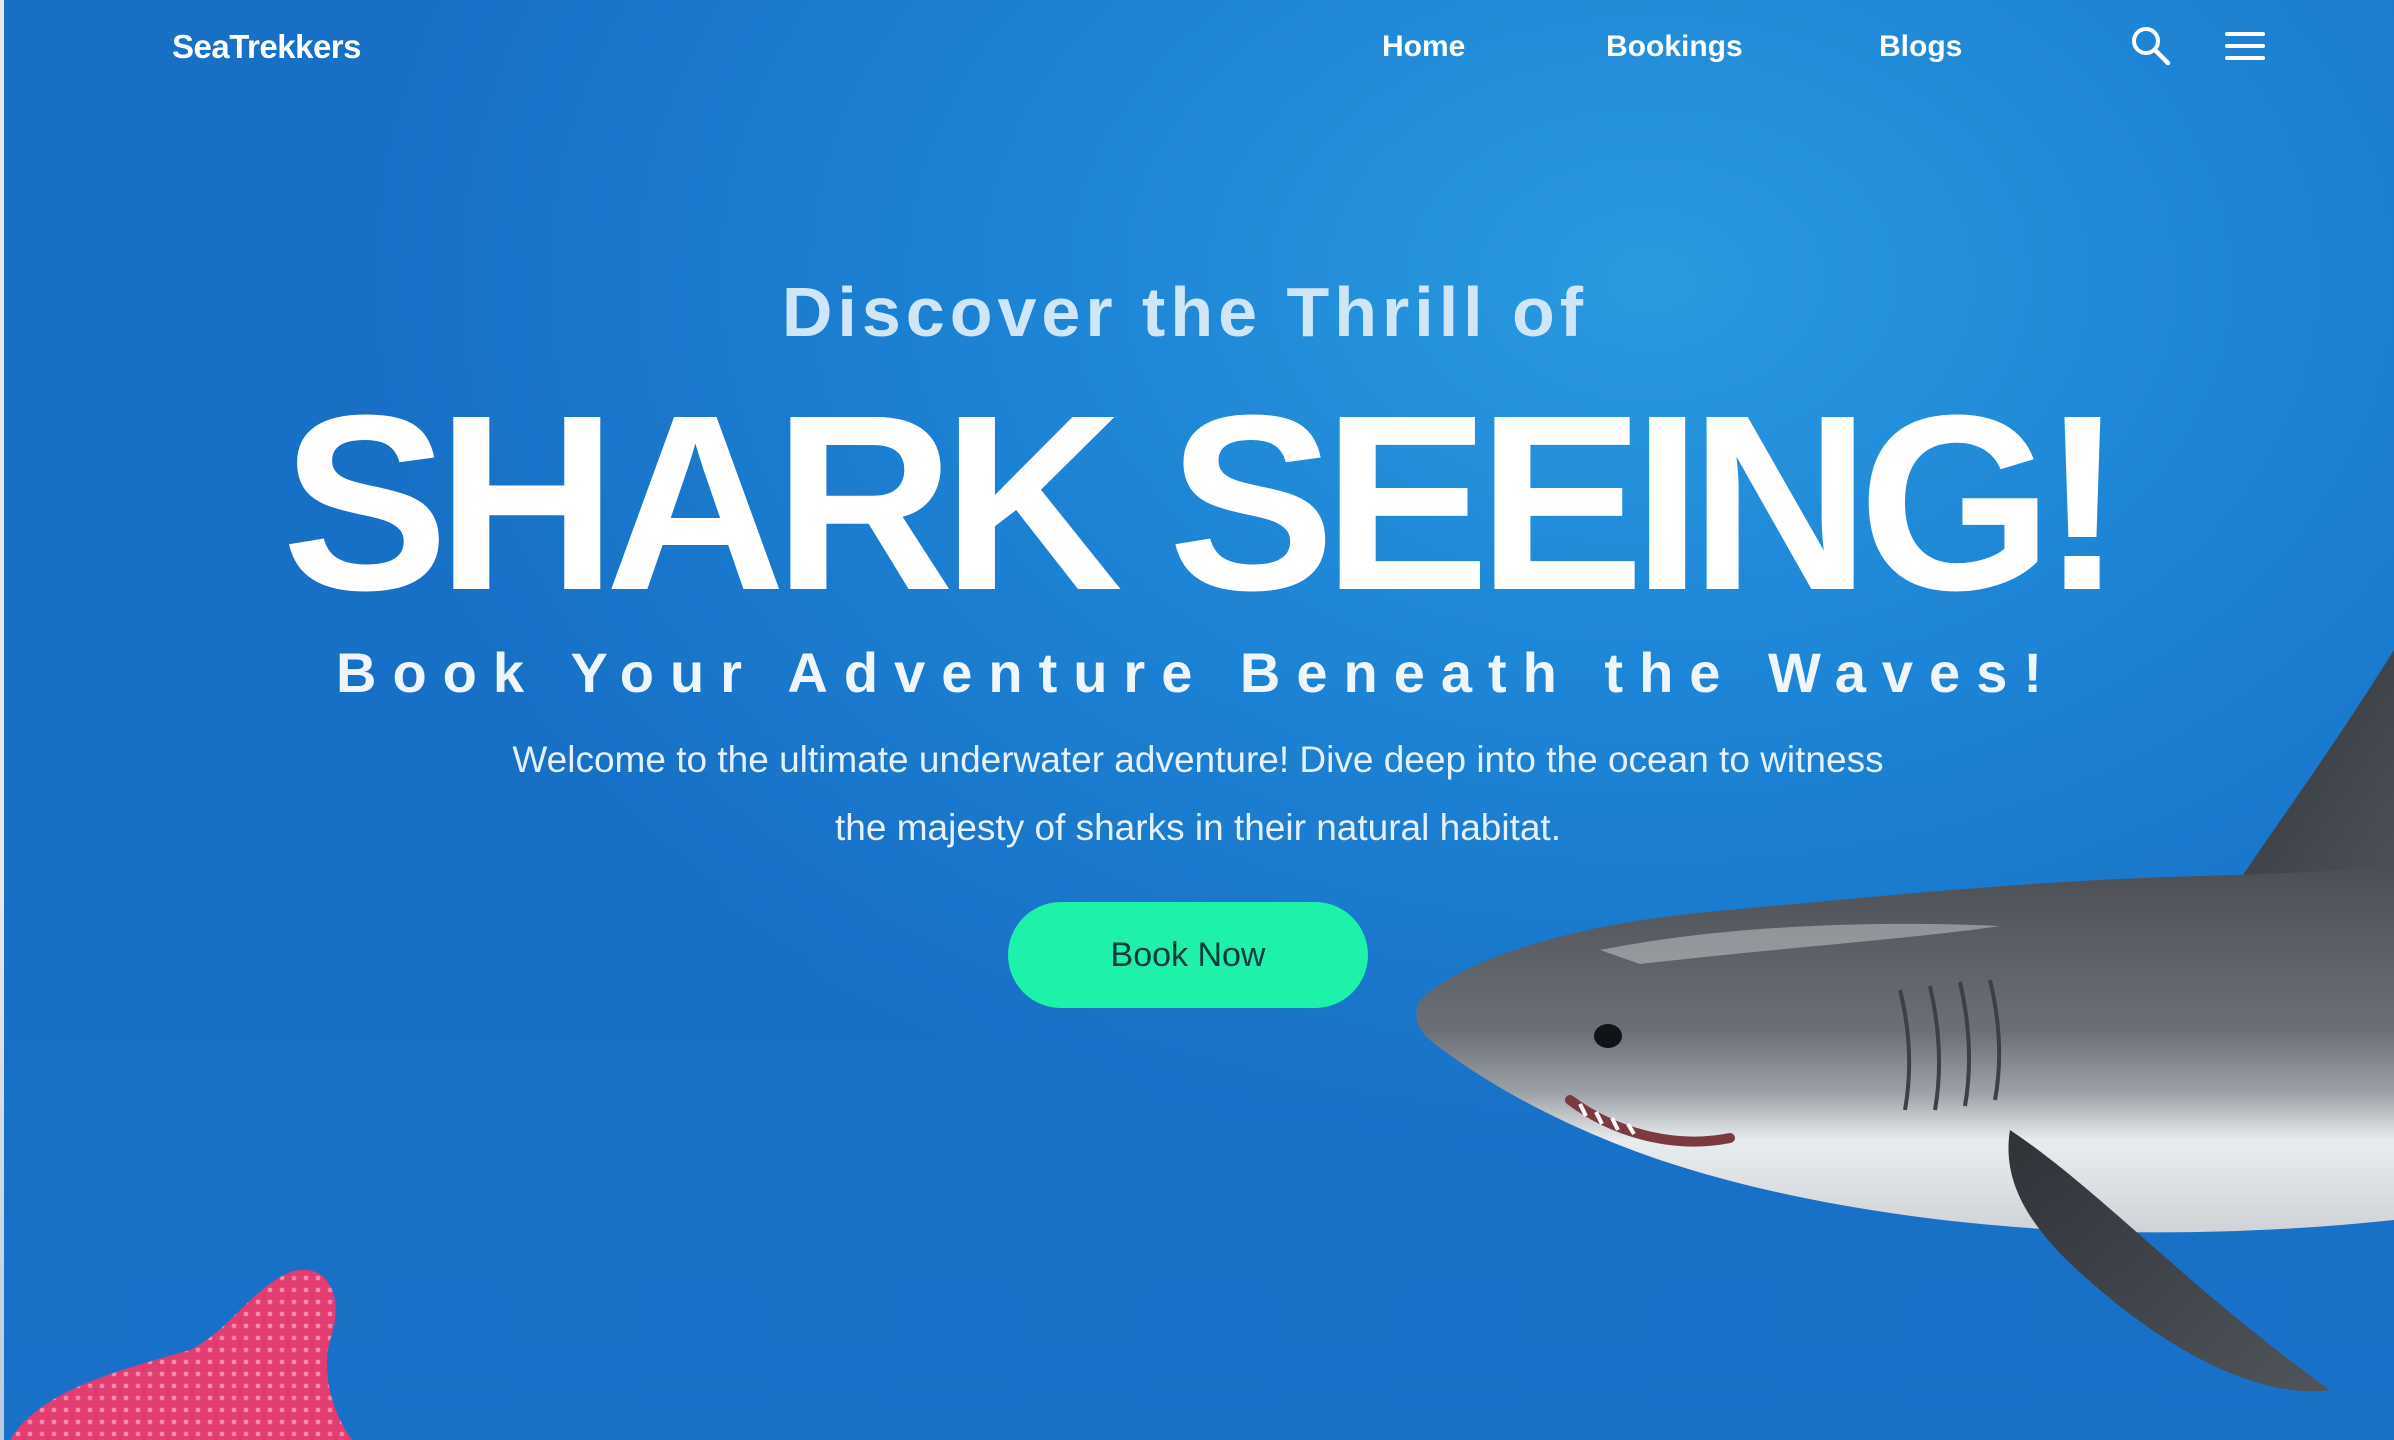 The height and width of the screenshot is (1440, 2394). Describe the element at coordinates (1920, 47) in the screenshot. I see `nav-link-blogs: Blogs` at that location.